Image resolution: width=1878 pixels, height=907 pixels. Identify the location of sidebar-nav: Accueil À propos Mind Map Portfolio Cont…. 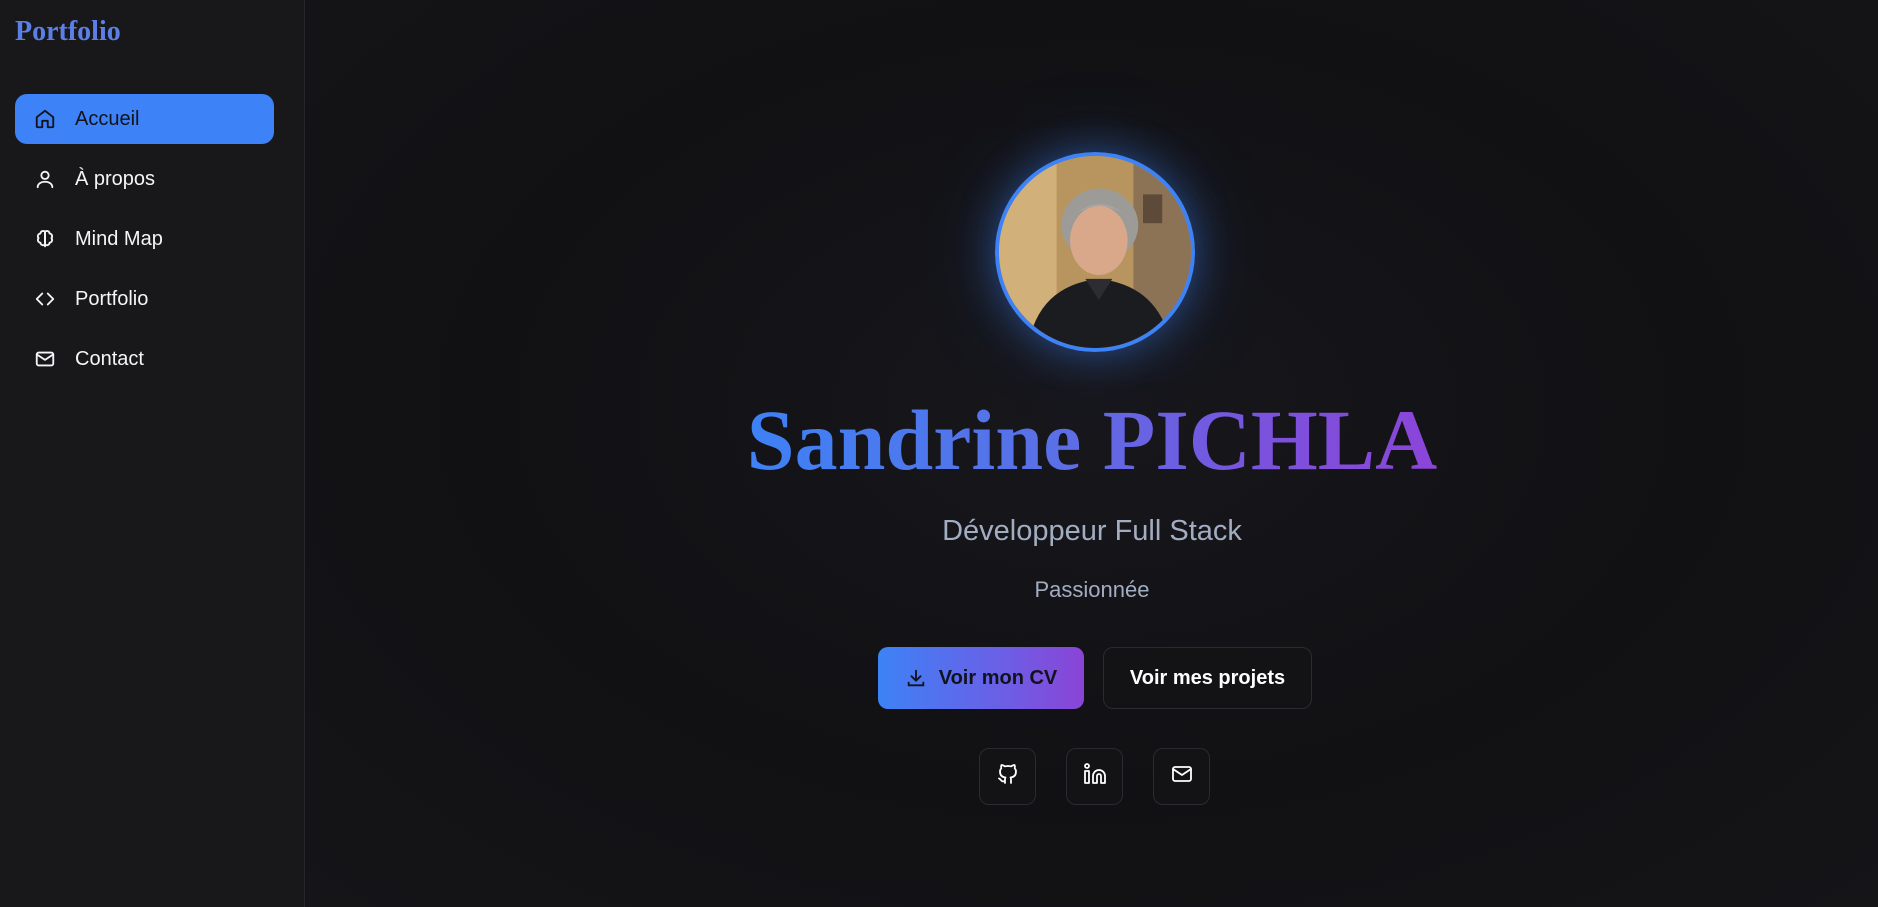
(144, 244).